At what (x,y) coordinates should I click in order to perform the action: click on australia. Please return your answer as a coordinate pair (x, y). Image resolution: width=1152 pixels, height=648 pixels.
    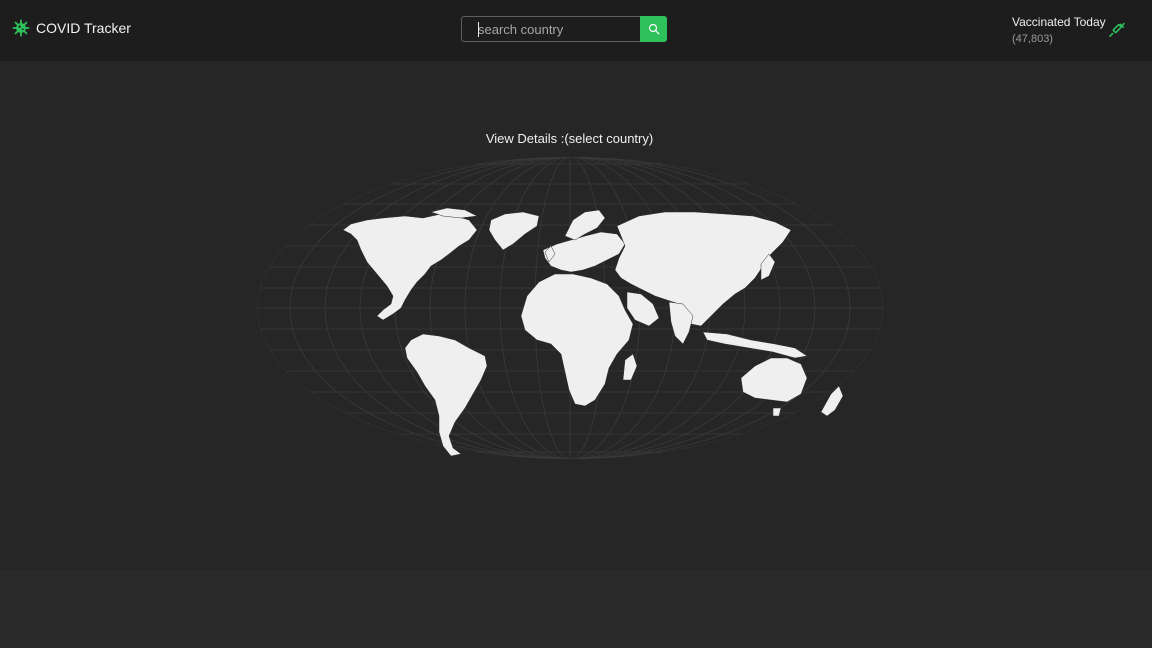
    Looking at the image, I should click on (774, 380).